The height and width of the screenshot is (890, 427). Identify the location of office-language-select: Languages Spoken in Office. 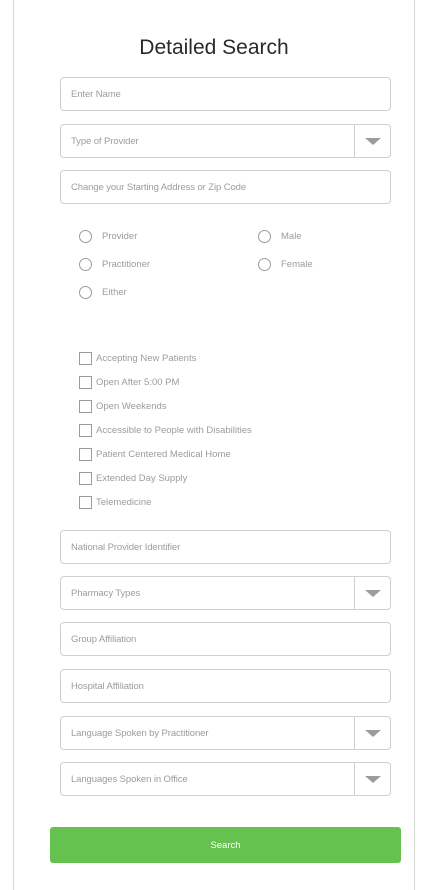
(225, 779).